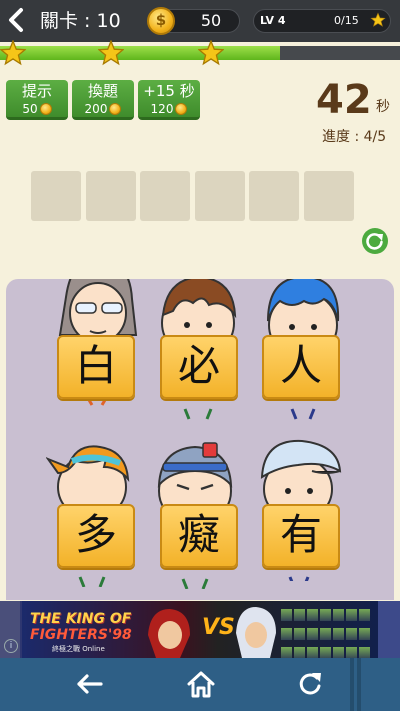 The image size is (400, 711). I want to click on ad-image: THE KING OF FIGHTERS'98 終極之戰 Online VS, so click(200, 629).